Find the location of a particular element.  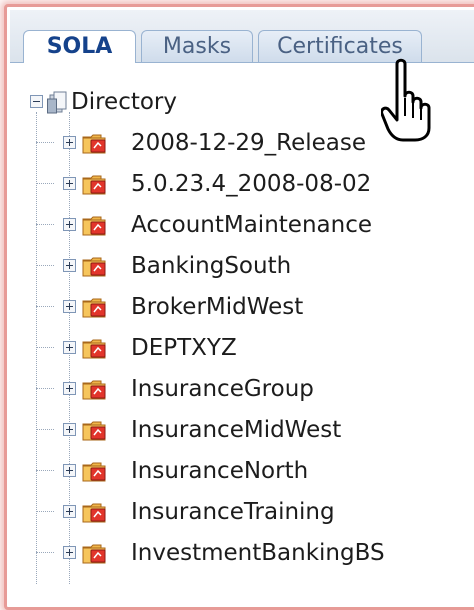

tree-item: InsuranceTraining is located at coordinates (249, 512).